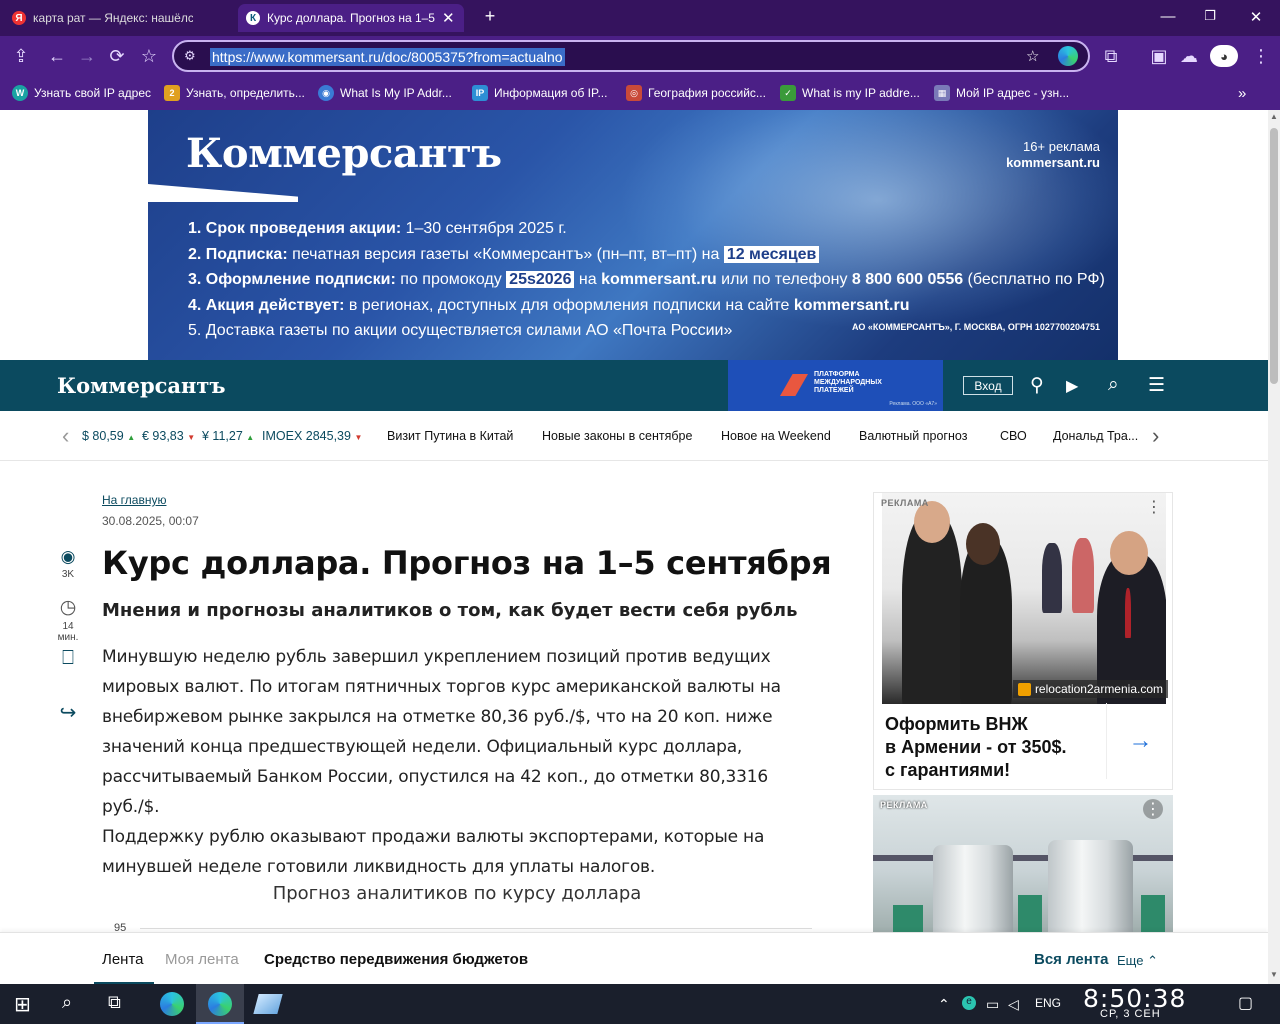 The image size is (1280, 1024). What do you see at coordinates (351, 18) in the screenshot?
I see `tab-kommersant: К Курс доллара. Прогноз на 1–5 се ✕` at bounding box center [351, 18].